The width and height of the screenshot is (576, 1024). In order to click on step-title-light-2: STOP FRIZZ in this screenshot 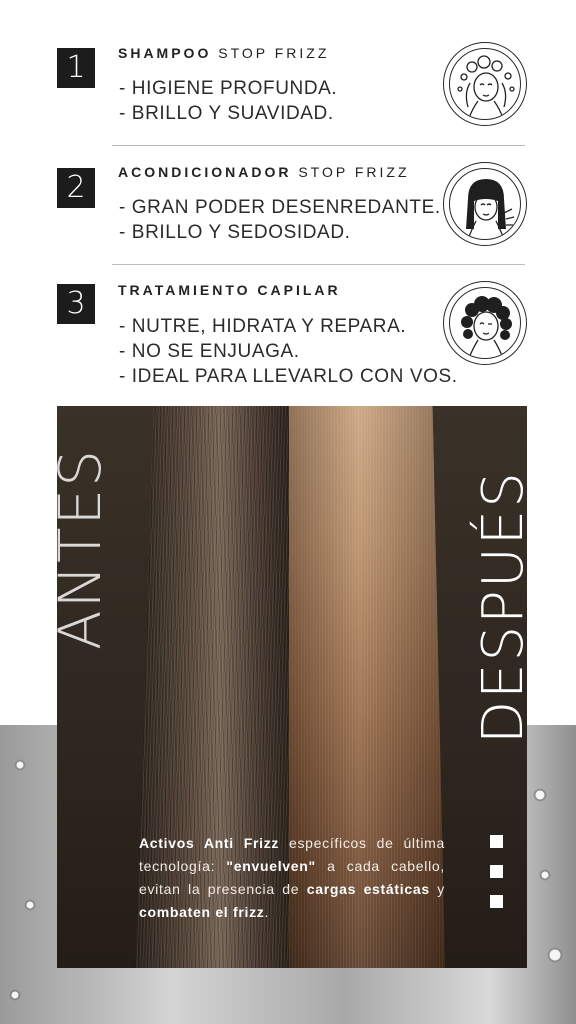, I will do `click(354, 172)`.